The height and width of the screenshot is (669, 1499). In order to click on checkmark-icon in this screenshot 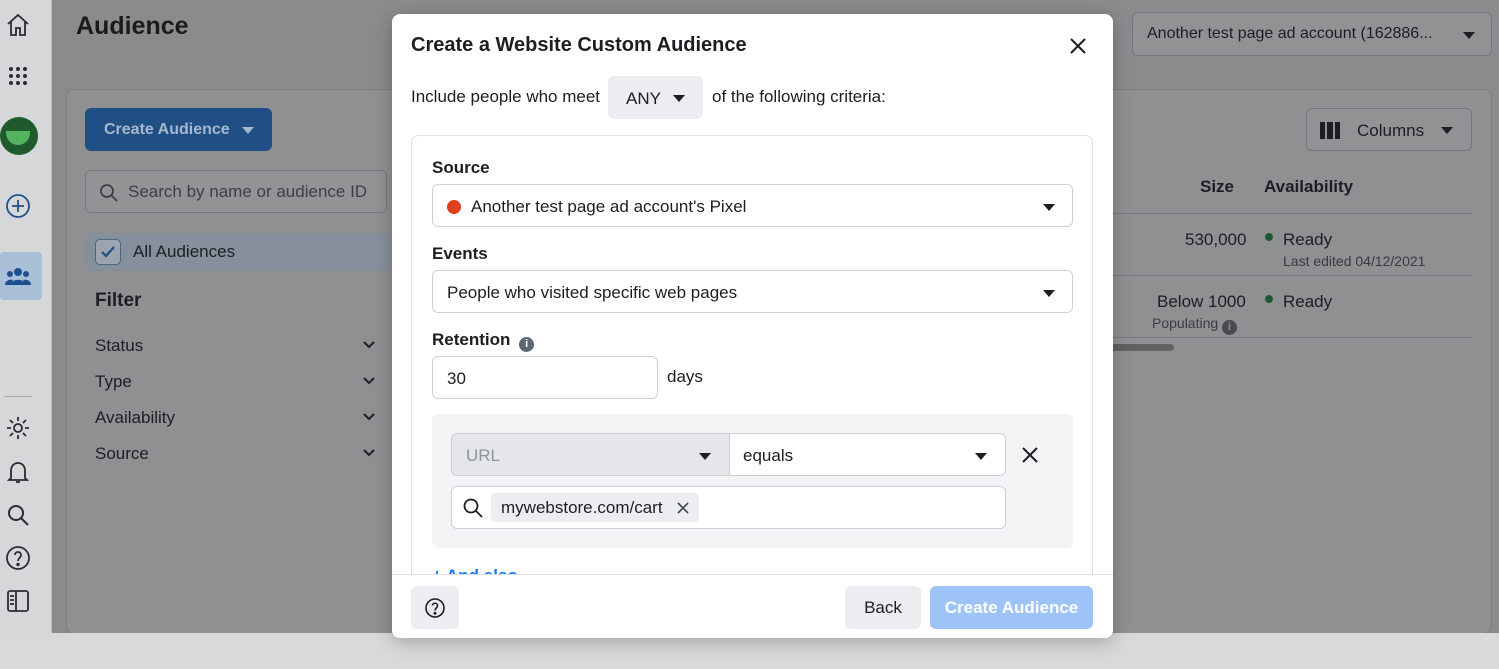, I will do `click(108, 252)`.